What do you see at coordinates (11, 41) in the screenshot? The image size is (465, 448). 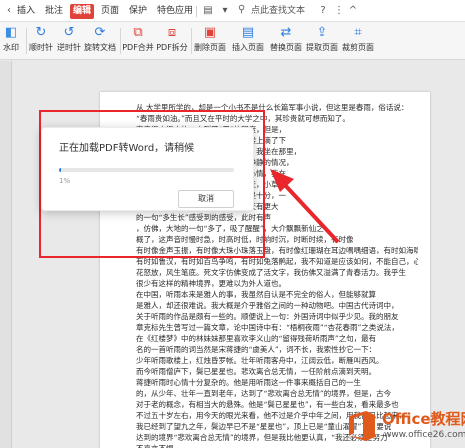 I see `watermark-button: ◧ 水印` at bounding box center [11, 41].